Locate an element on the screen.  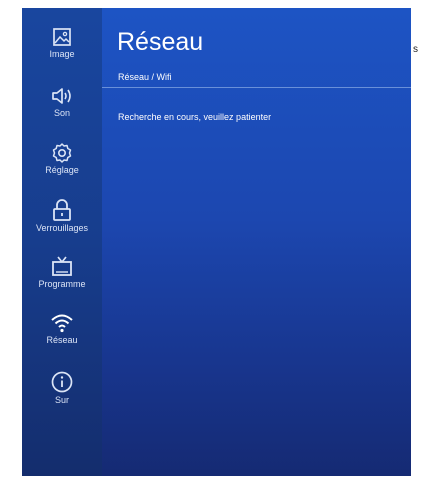
info-icon is located at coordinates (62, 382).